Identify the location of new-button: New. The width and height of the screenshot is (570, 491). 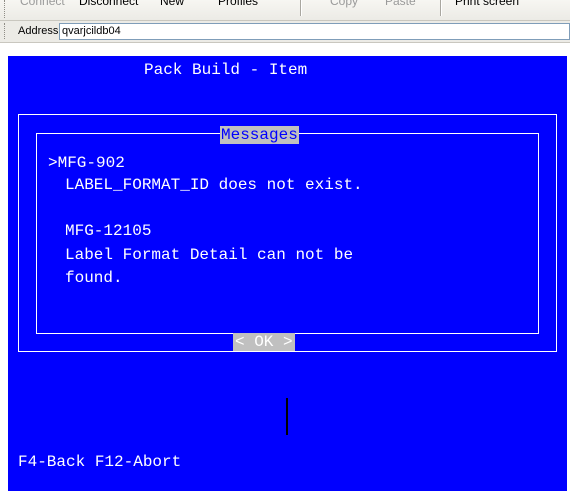
(172, 4).